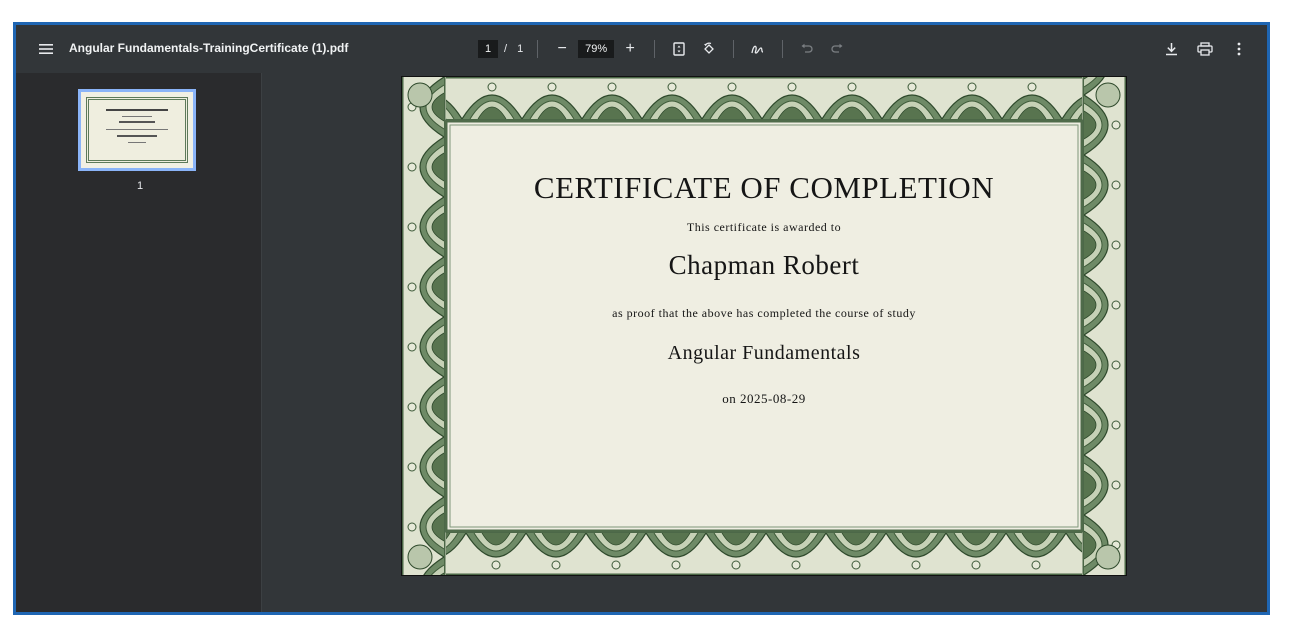  I want to click on annotate-pen-icon, so click(758, 49).